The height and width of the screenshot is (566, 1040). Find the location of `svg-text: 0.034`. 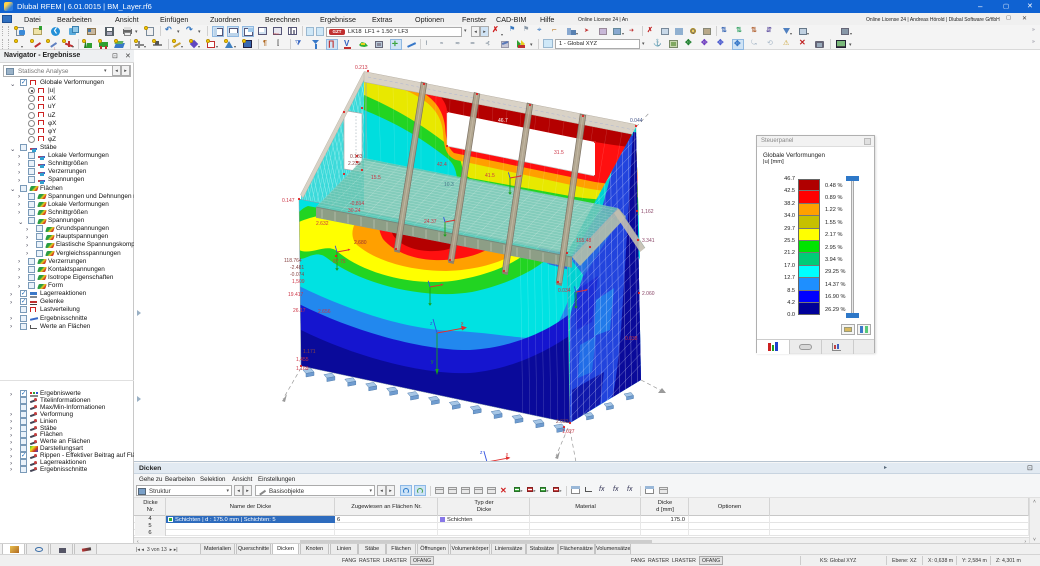

svg-text: 0.034 is located at coordinates (564, 291).